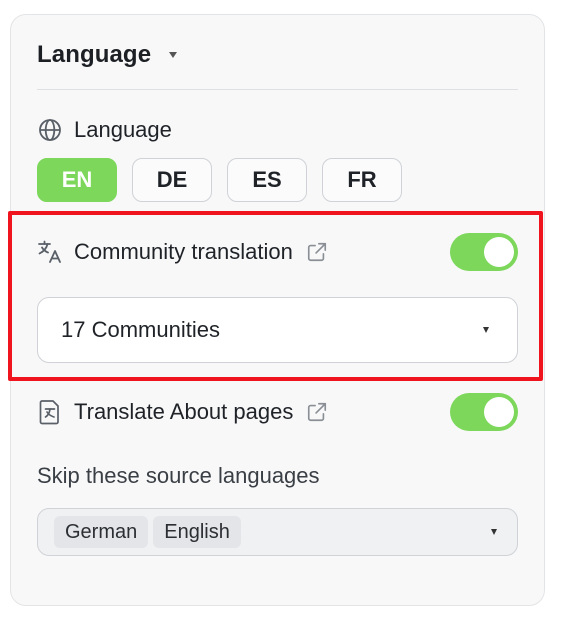 The width and height of the screenshot is (561, 620). I want to click on skip-languages-row: Skip these source languages, so click(178, 476).